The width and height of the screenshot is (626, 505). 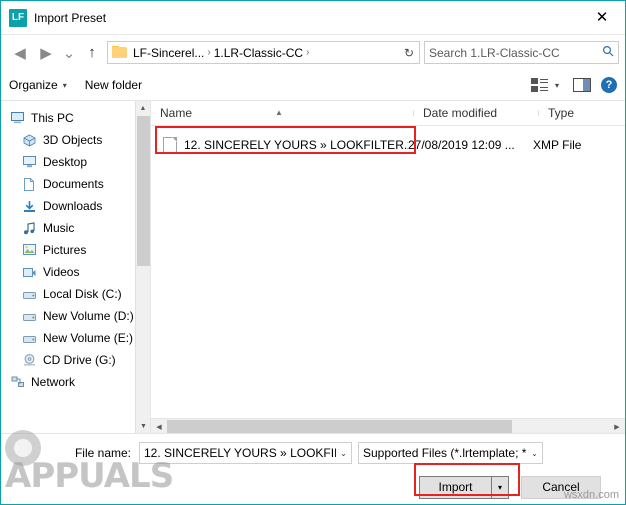 I want to click on sidebar-item-documents: Documents, so click(x=75, y=184).